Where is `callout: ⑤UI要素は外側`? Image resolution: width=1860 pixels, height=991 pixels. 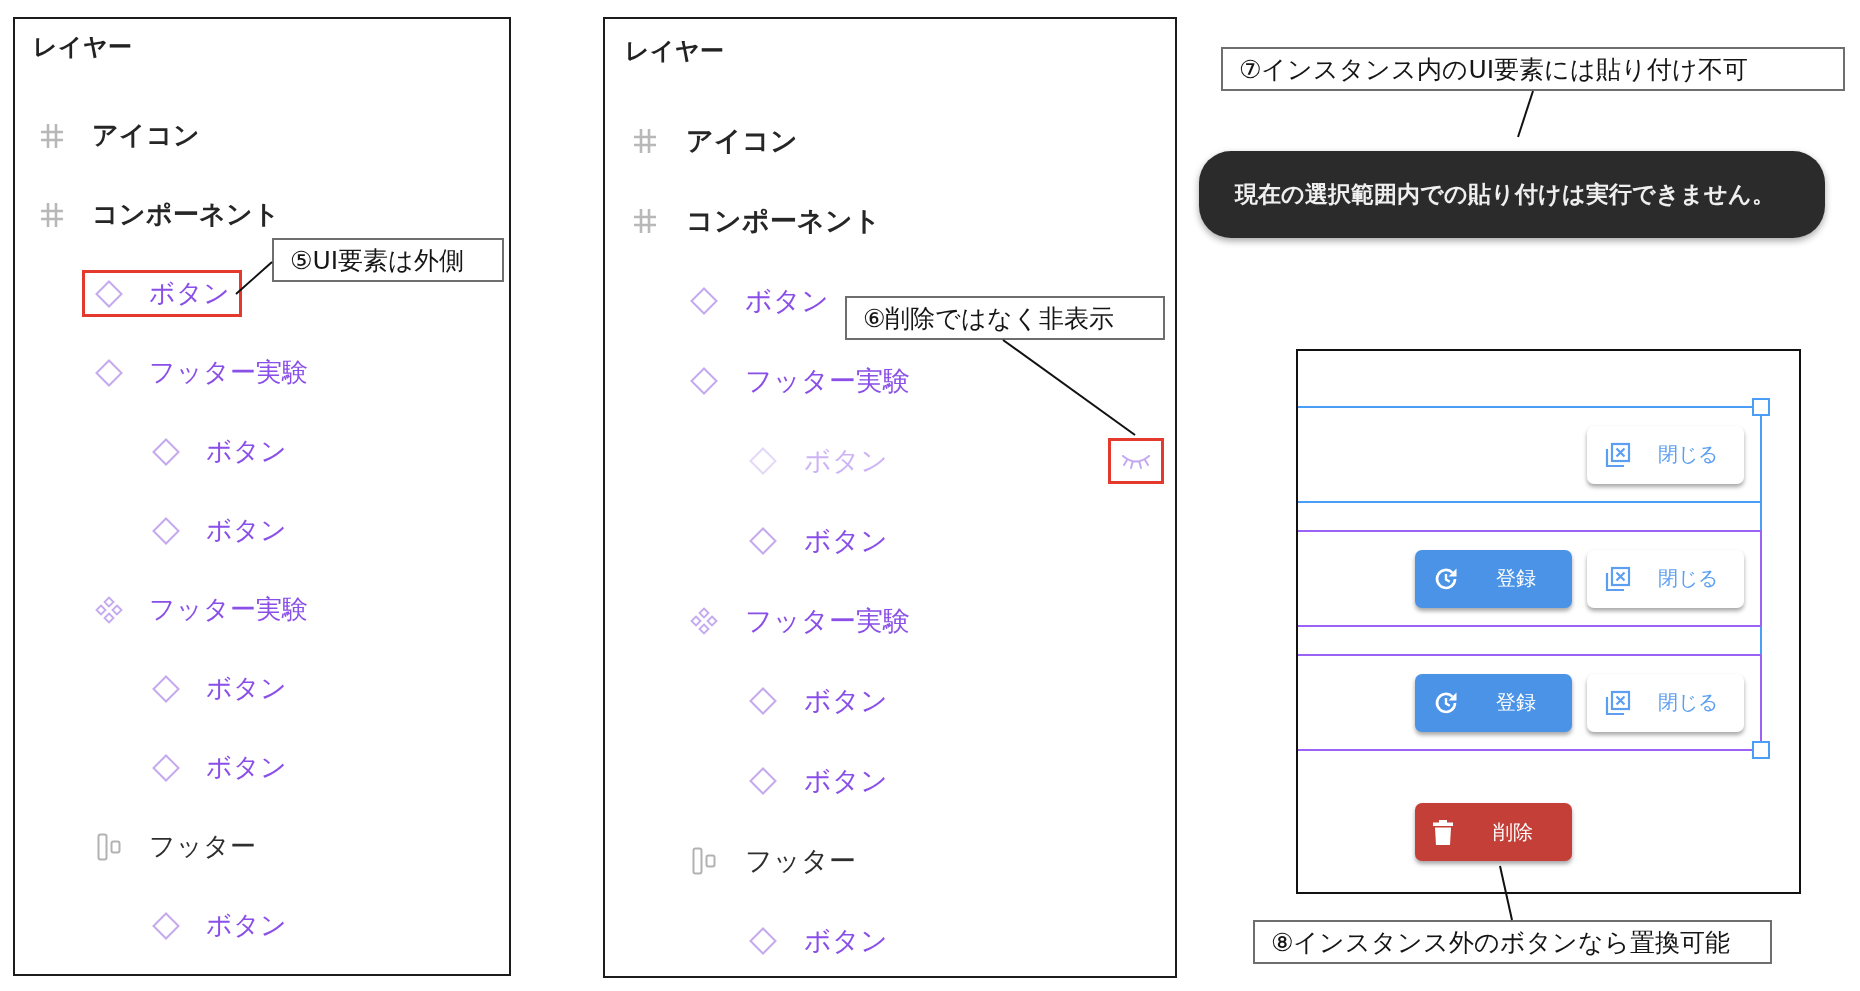
callout: ⑤UI要素は外側 is located at coordinates (388, 260).